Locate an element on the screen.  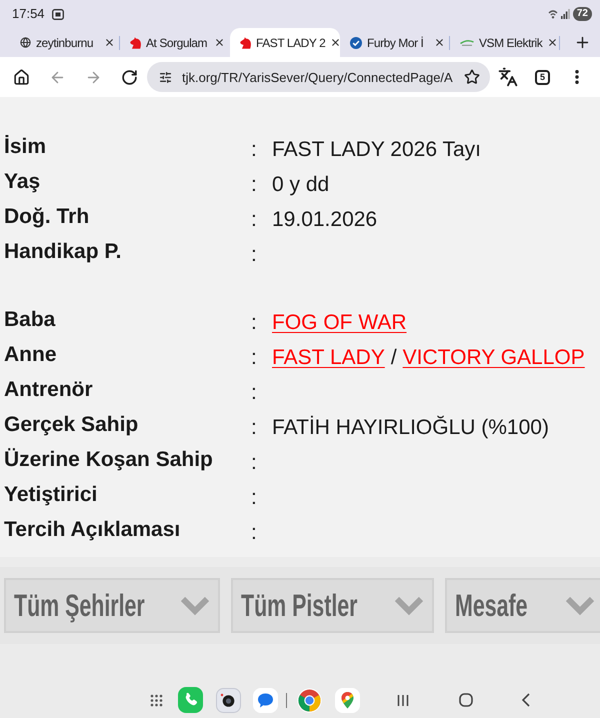
apps-grid-icon is located at coordinates (156, 700).